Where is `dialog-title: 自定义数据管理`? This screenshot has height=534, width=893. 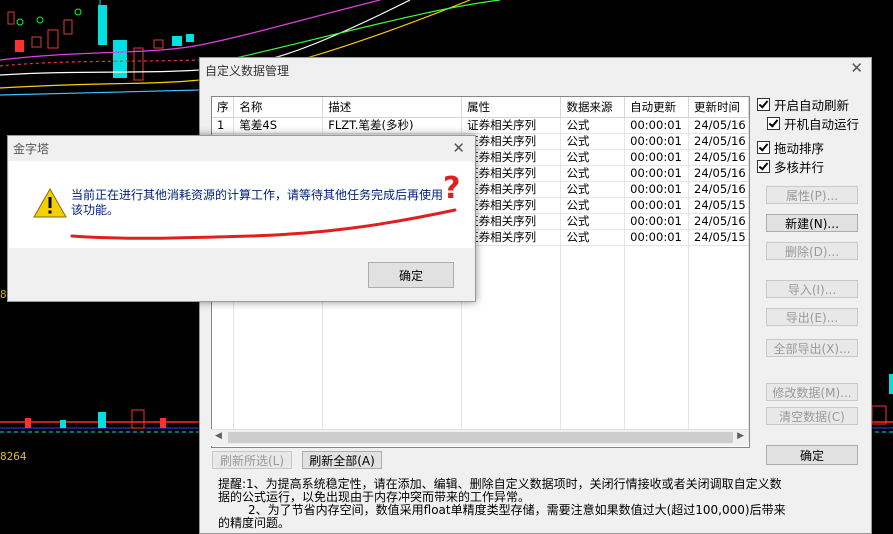
dialog-title: 自定义数据管理 is located at coordinates (247, 71).